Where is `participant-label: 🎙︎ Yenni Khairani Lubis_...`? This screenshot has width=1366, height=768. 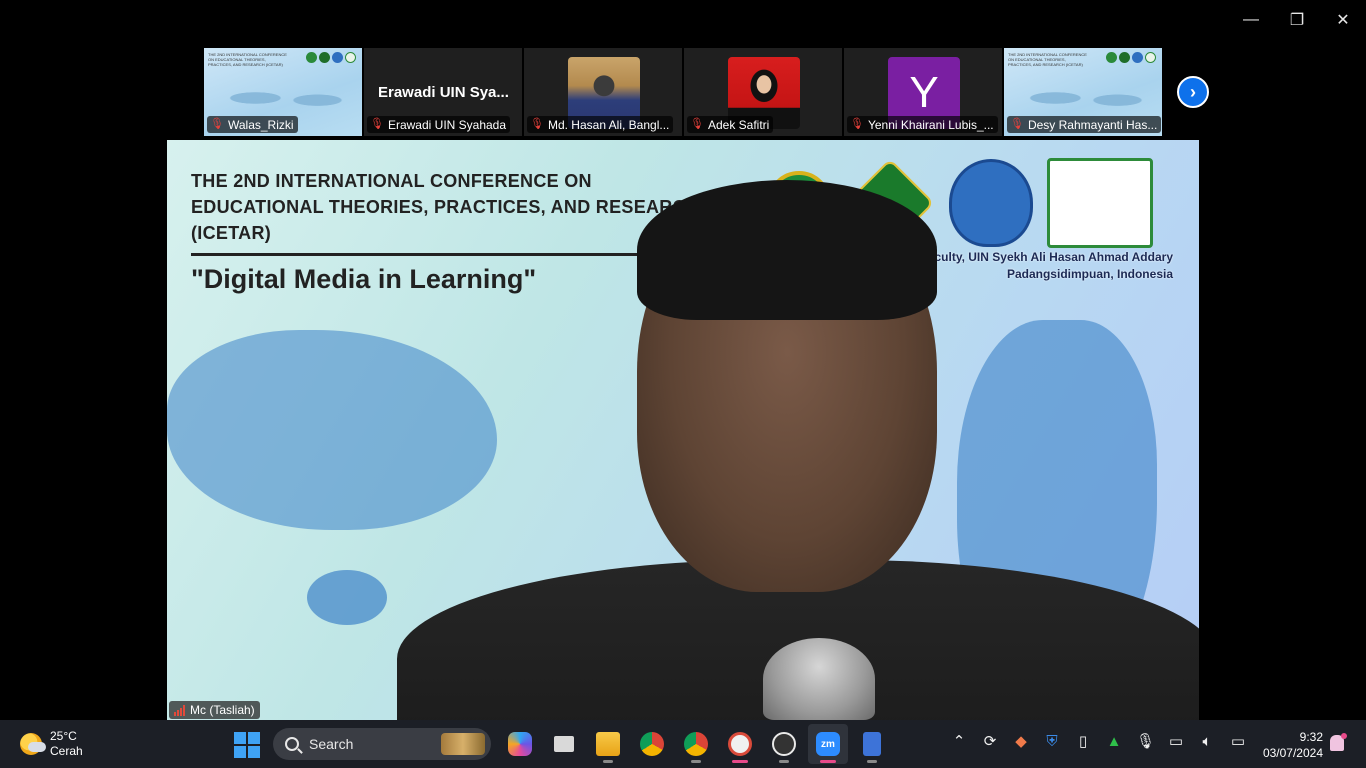 participant-label: 🎙︎ Yenni Khairani Lubis_... is located at coordinates (922, 124).